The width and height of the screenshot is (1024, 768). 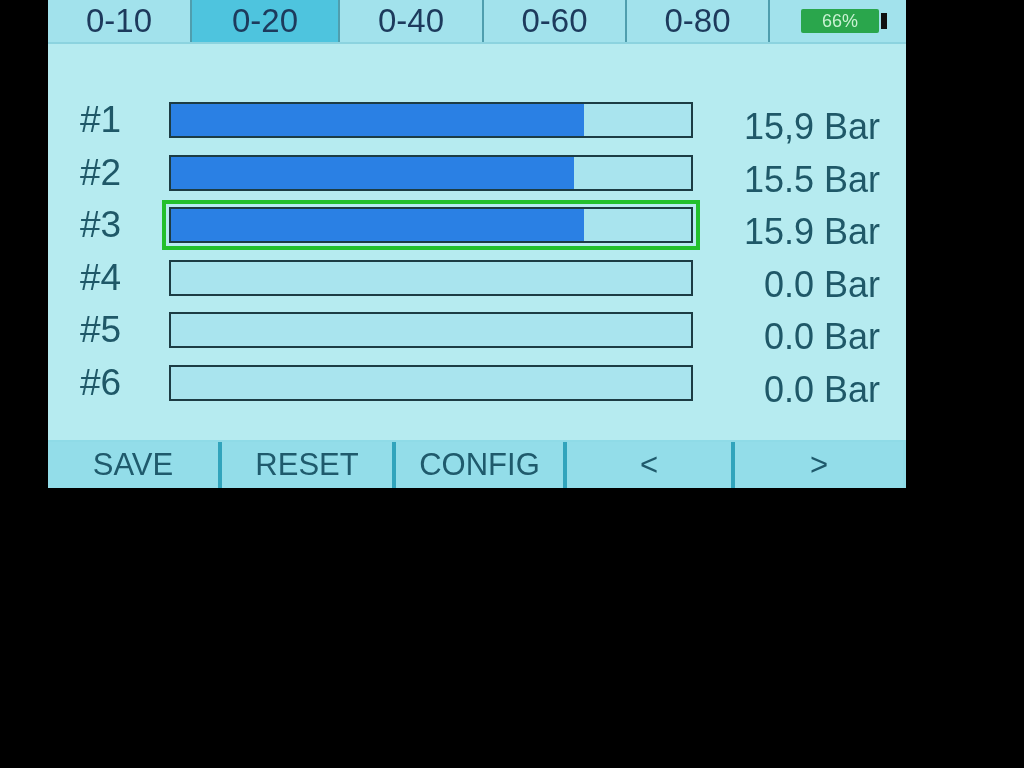 I want to click on softkey-button: <, so click(x=651, y=465).